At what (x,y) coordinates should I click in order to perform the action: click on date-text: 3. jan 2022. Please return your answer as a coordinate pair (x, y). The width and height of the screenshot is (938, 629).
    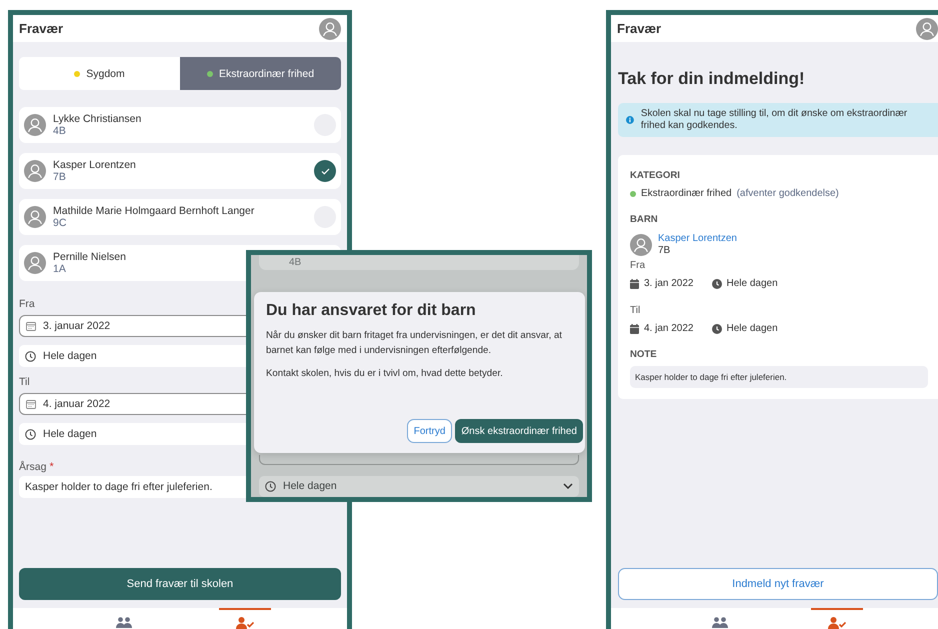
    Looking at the image, I should click on (669, 283).